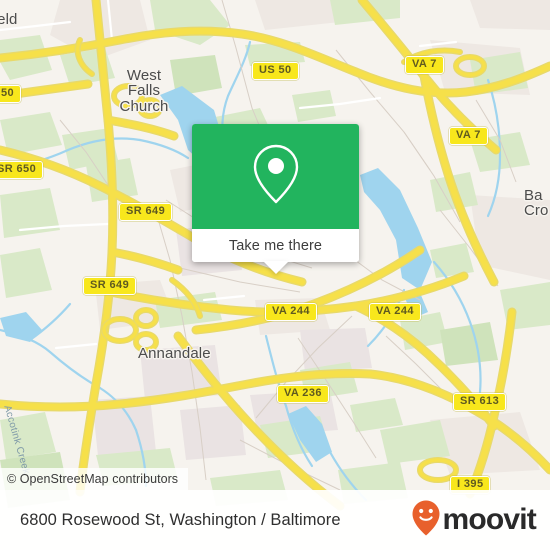 Image resolution: width=550 pixels, height=550 pixels. What do you see at coordinates (146, 212) in the screenshot?
I see `shield-sr-649-east: SR 649` at bounding box center [146, 212].